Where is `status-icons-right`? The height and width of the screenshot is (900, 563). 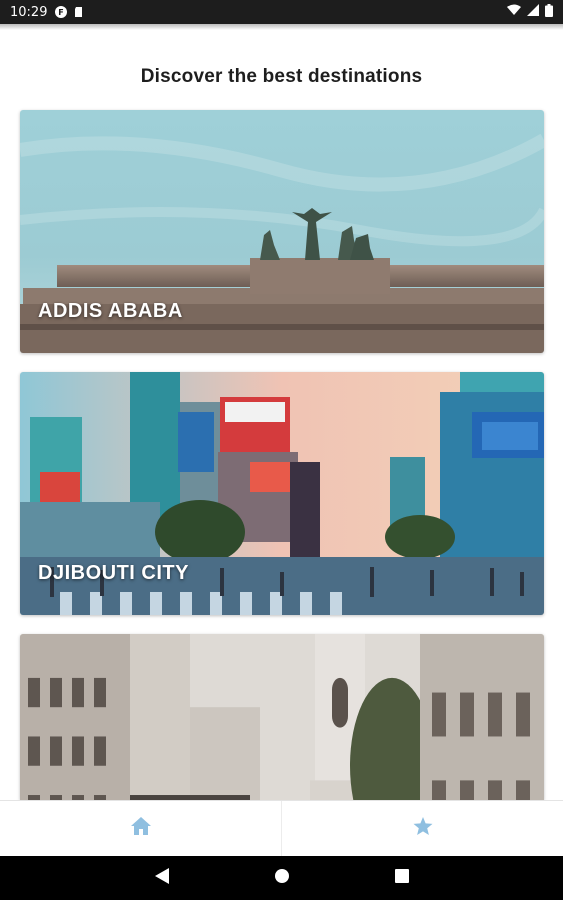
status-icons-right is located at coordinates (530, 12).